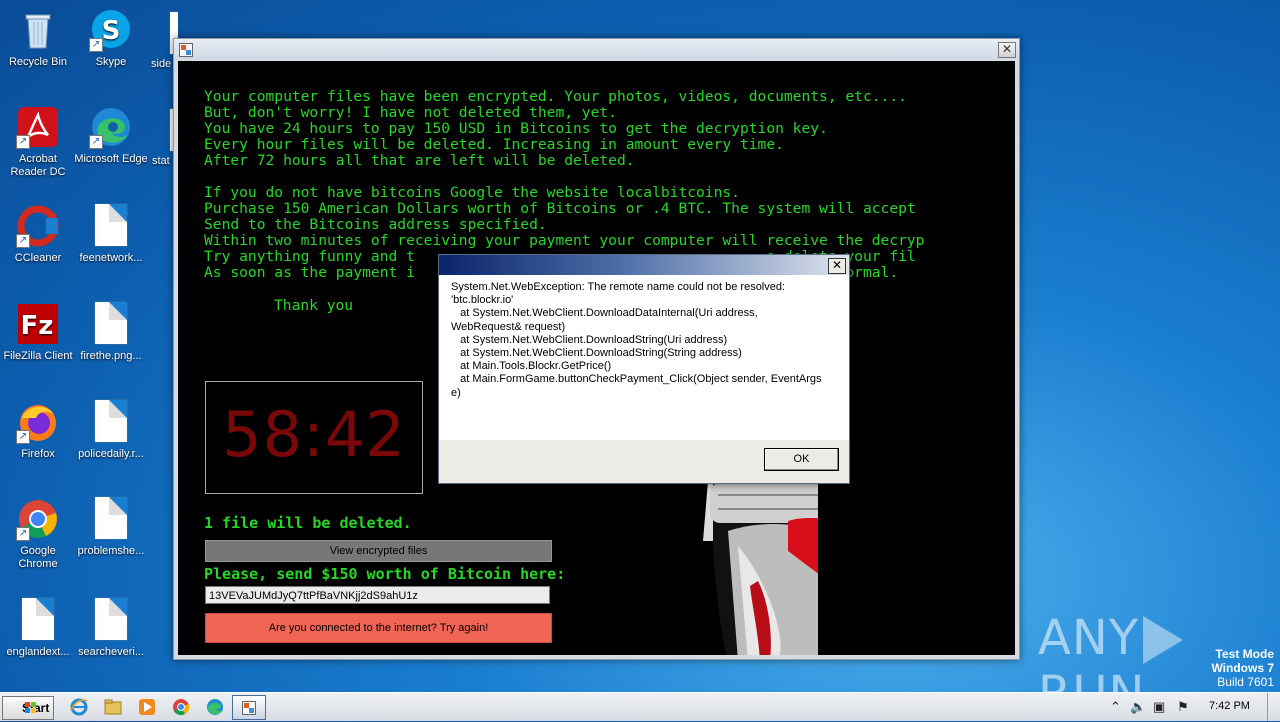 This screenshot has height=722, width=1280. Describe the element at coordinates (385, 574) in the screenshot. I see `send-bitcoin-label: Please, send $150 worth of Bitcoin here:` at that location.